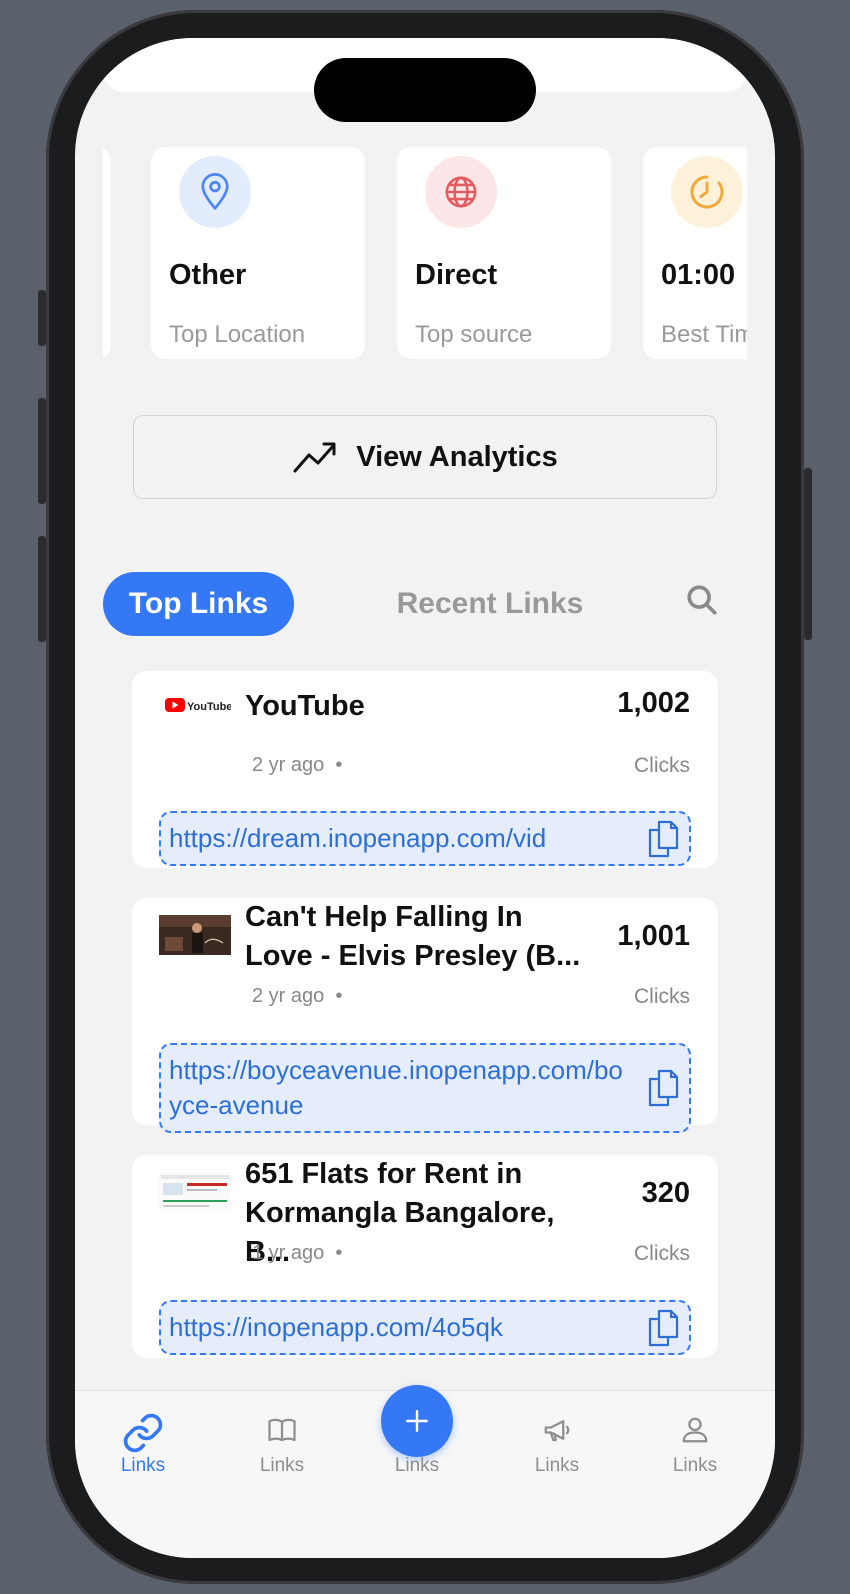  I want to click on add-link-button, so click(417, 1421).